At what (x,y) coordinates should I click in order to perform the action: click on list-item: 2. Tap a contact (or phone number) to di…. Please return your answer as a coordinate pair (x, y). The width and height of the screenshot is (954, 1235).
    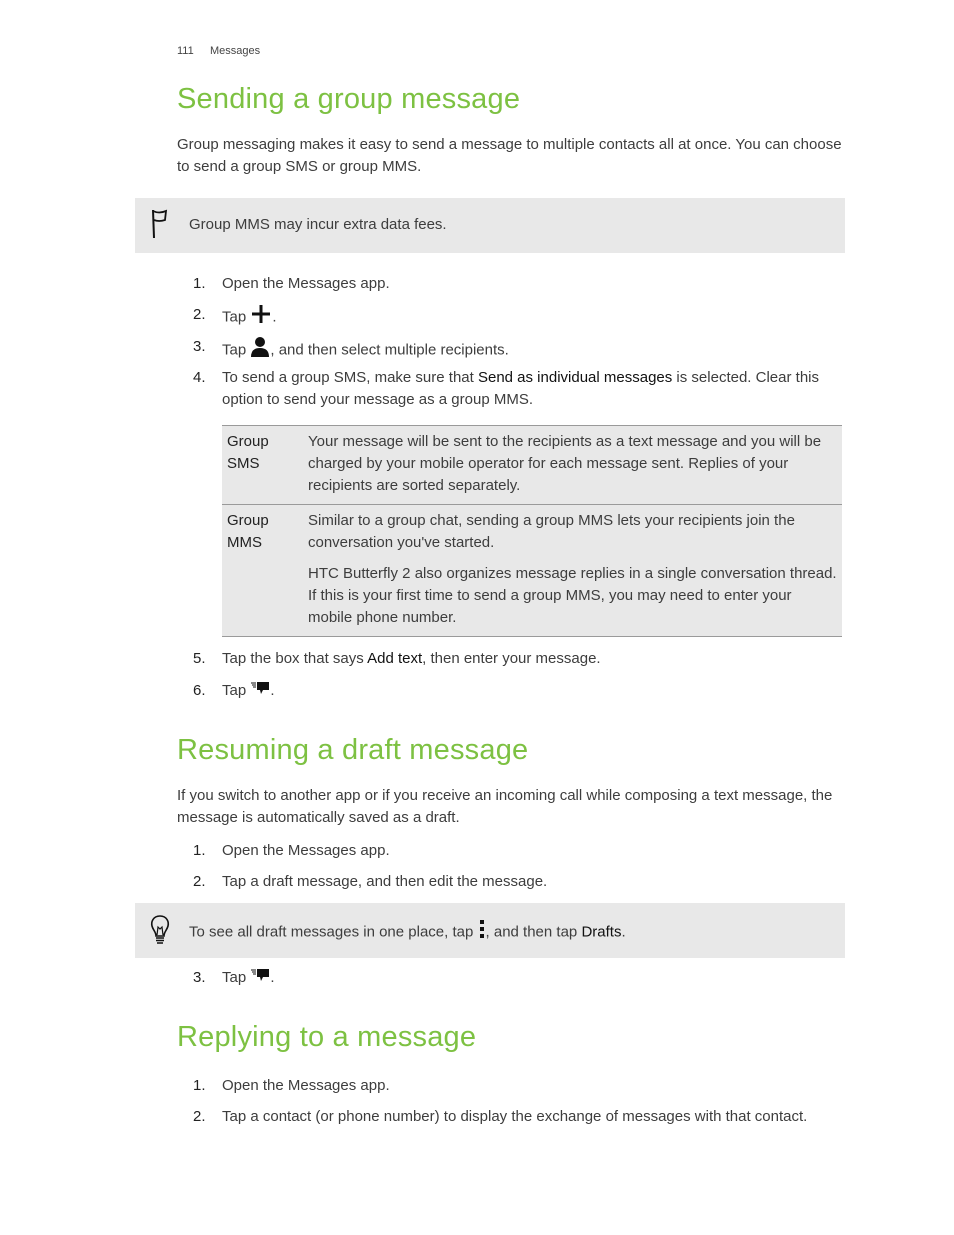
    Looking at the image, I should click on (518, 1117).